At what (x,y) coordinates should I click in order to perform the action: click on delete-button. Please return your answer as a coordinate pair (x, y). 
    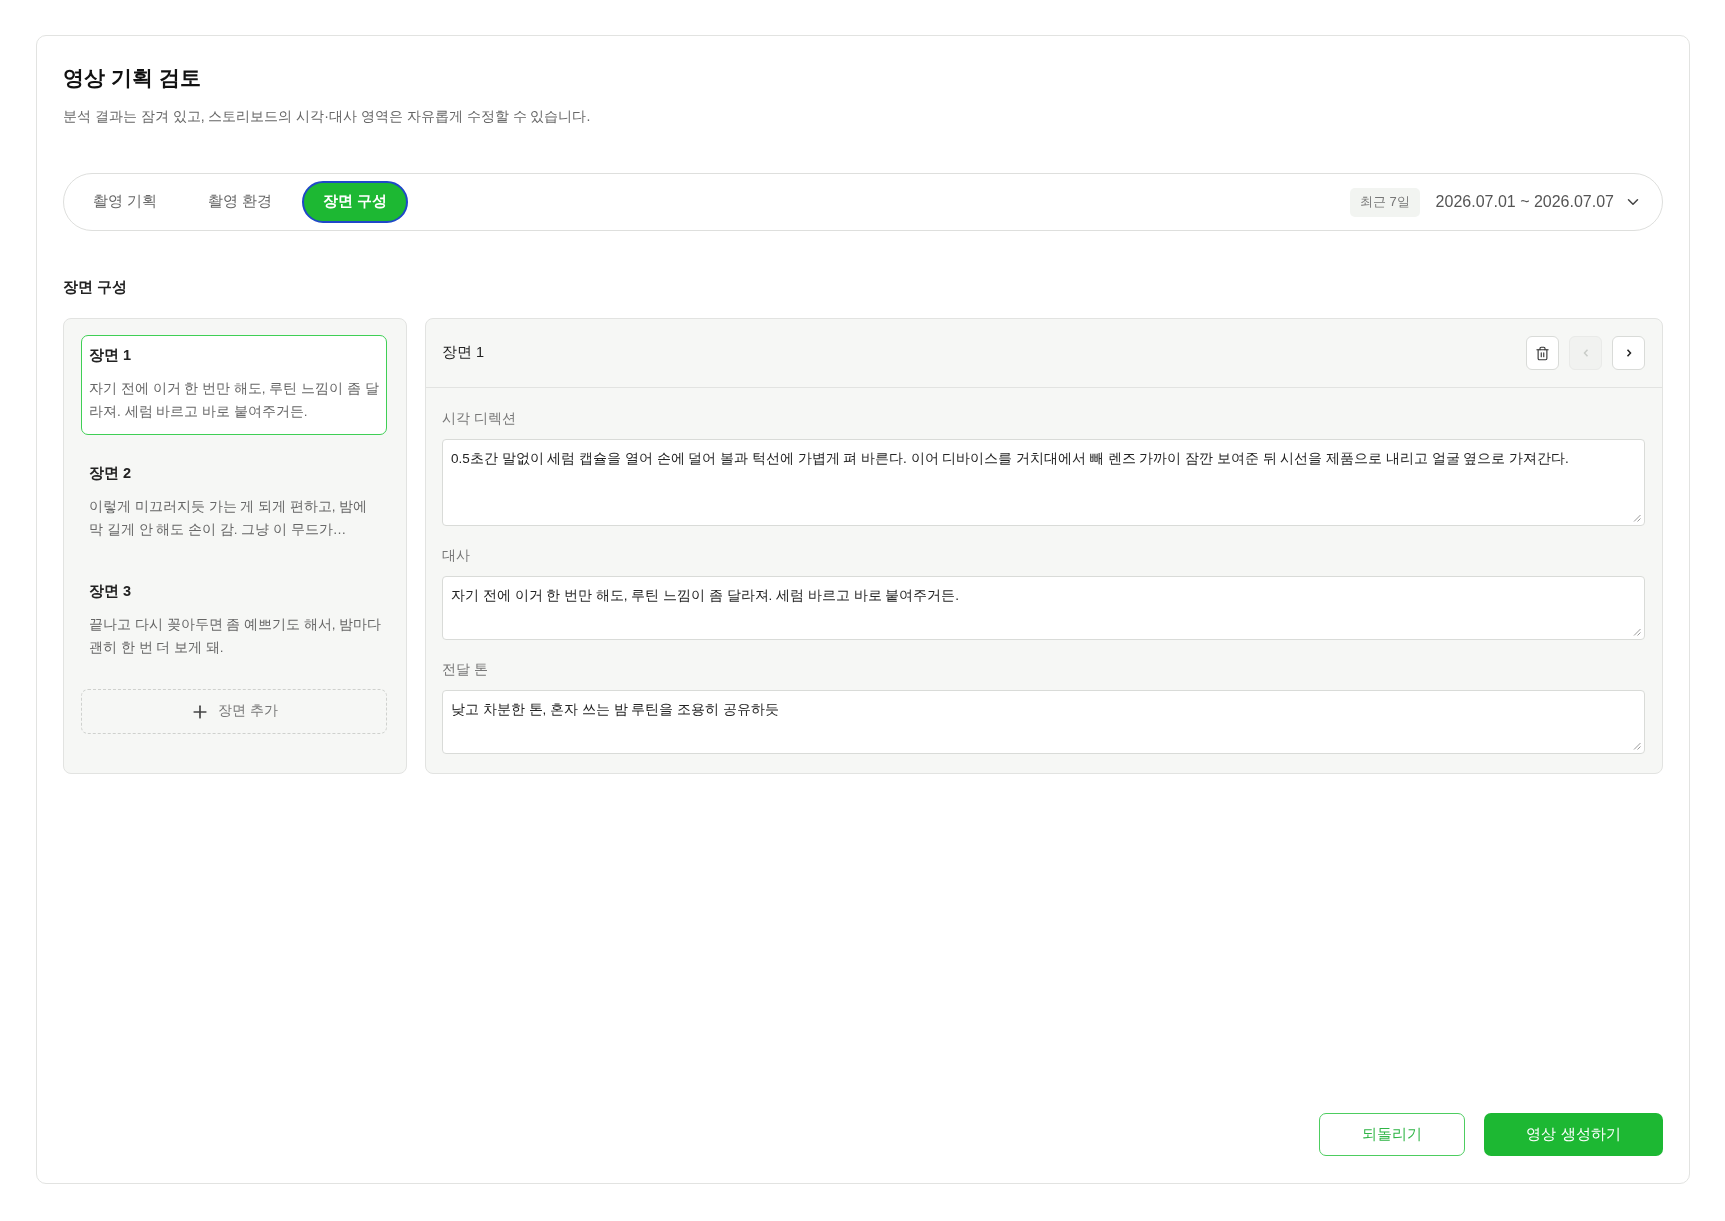
    Looking at the image, I should click on (1542, 353).